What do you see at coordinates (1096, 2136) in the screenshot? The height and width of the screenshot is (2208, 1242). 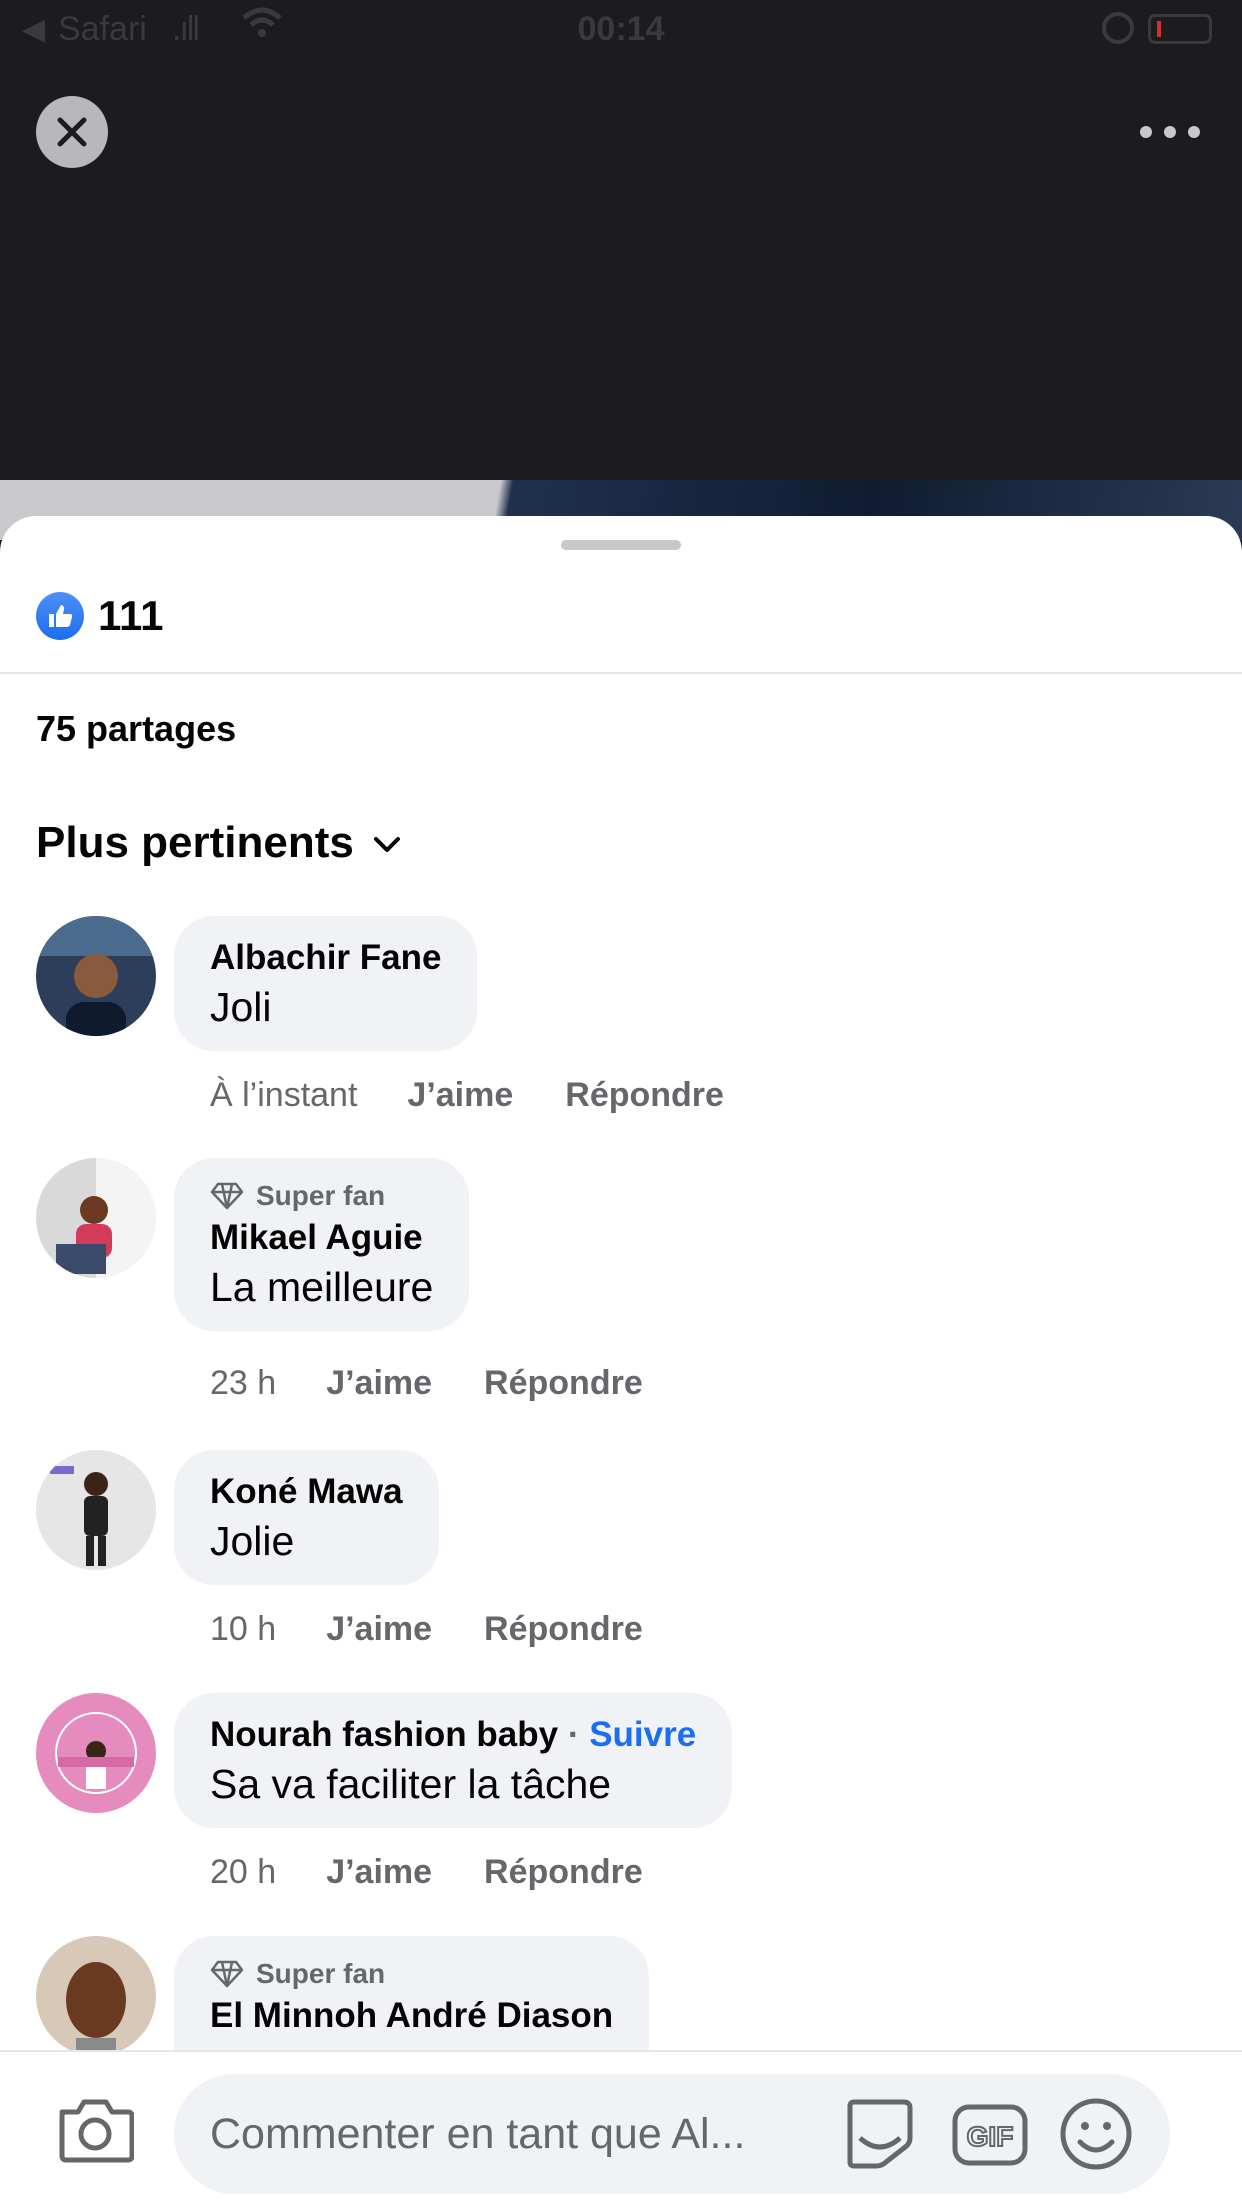 I see `emoji-icon` at bounding box center [1096, 2136].